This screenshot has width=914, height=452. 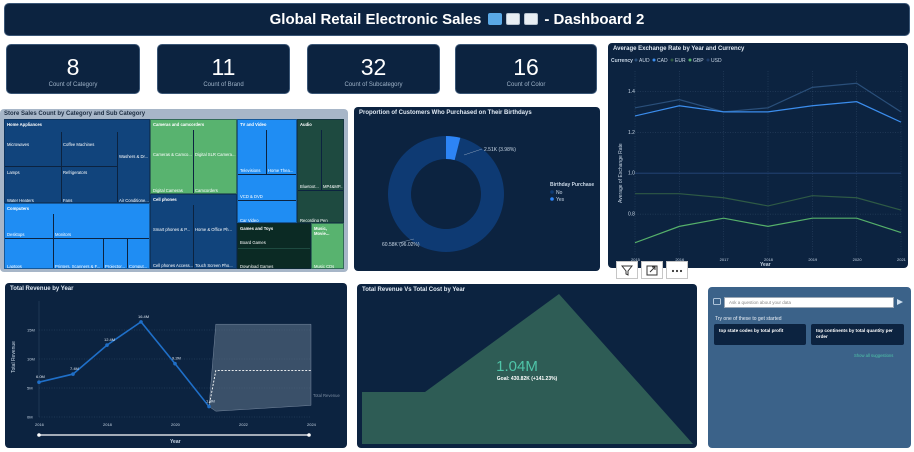 What do you see at coordinates (698, 61) in the screenshot?
I see `legend-item-gbp: GBP` at bounding box center [698, 61].